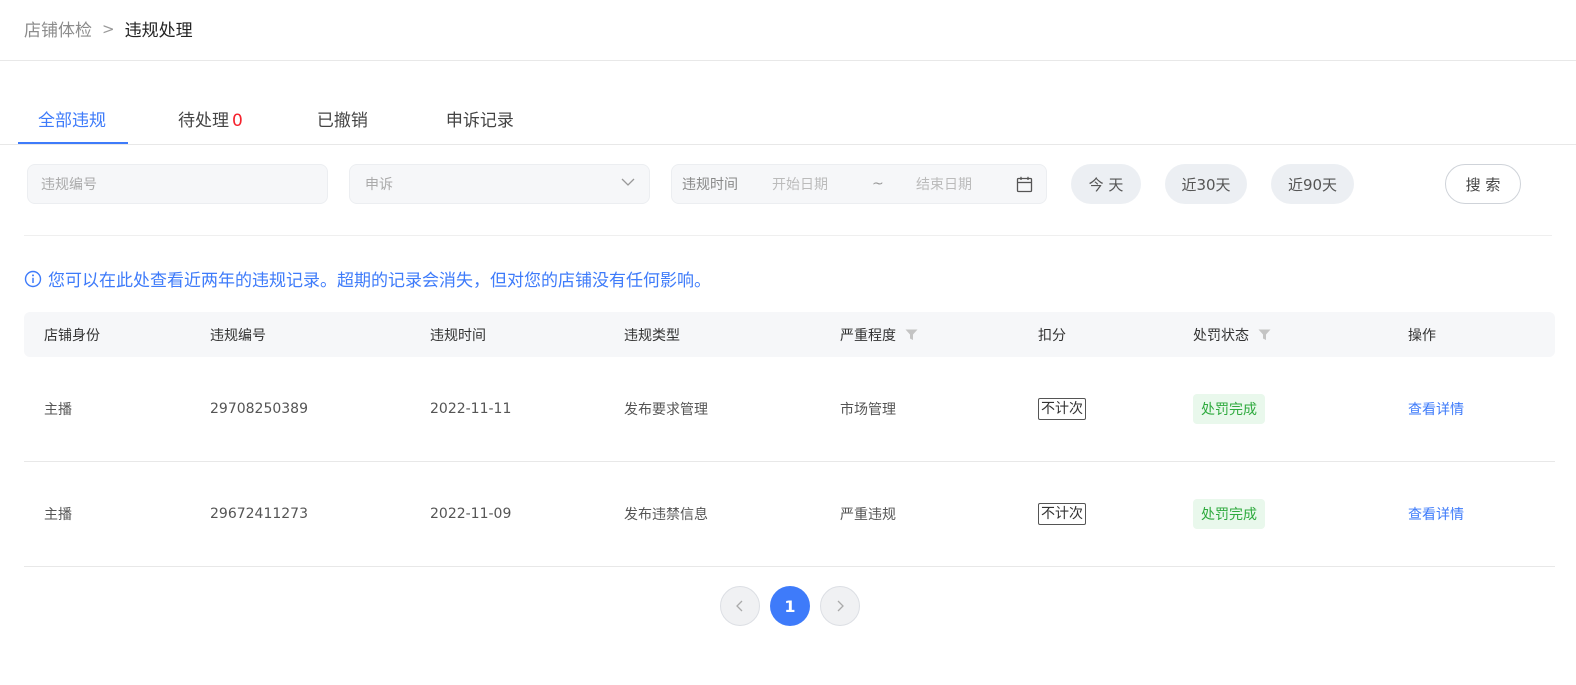 The width and height of the screenshot is (1576, 685). I want to click on pagination-prev-button, so click(740, 606).